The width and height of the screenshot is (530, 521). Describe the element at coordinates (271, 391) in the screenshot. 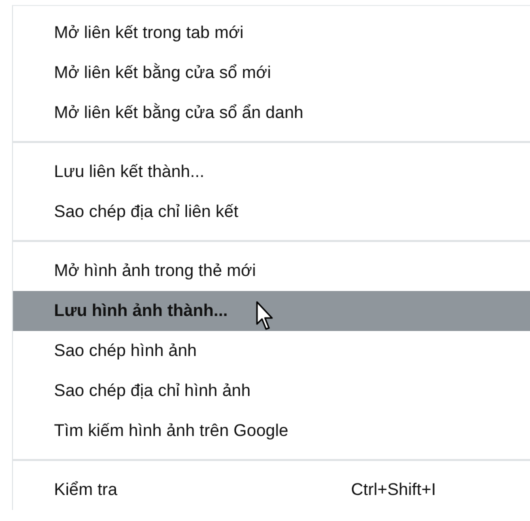

I see `menu-item: Sao chép địa chỉ hình ảnh` at that location.